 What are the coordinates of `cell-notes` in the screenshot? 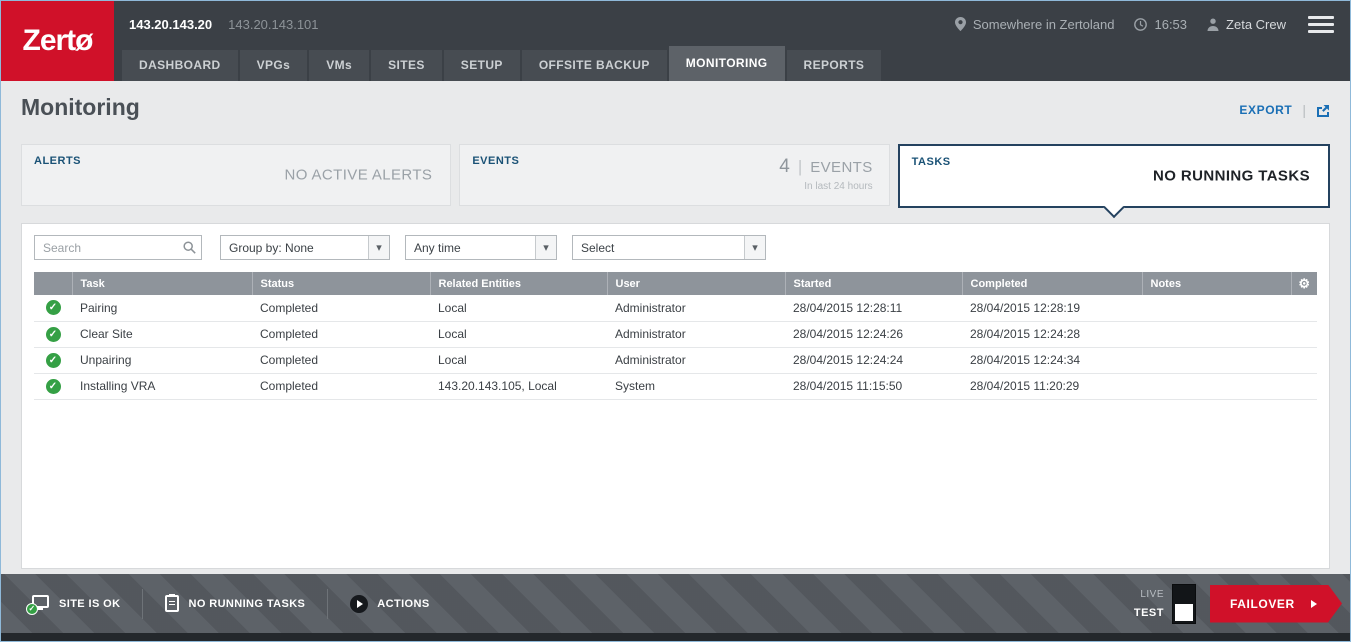 It's located at (1216, 360).